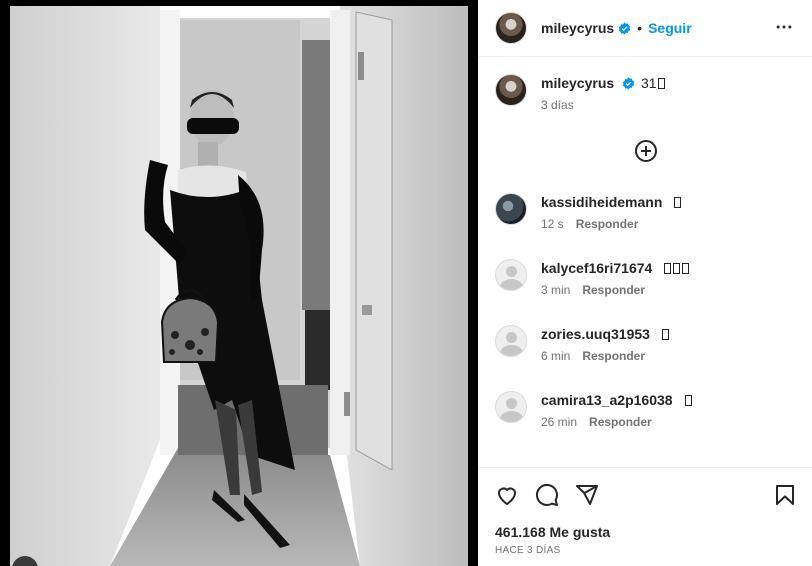 This screenshot has height=566, width=812. What do you see at coordinates (648, 83) in the screenshot?
I see `caption-text: 31` at bounding box center [648, 83].